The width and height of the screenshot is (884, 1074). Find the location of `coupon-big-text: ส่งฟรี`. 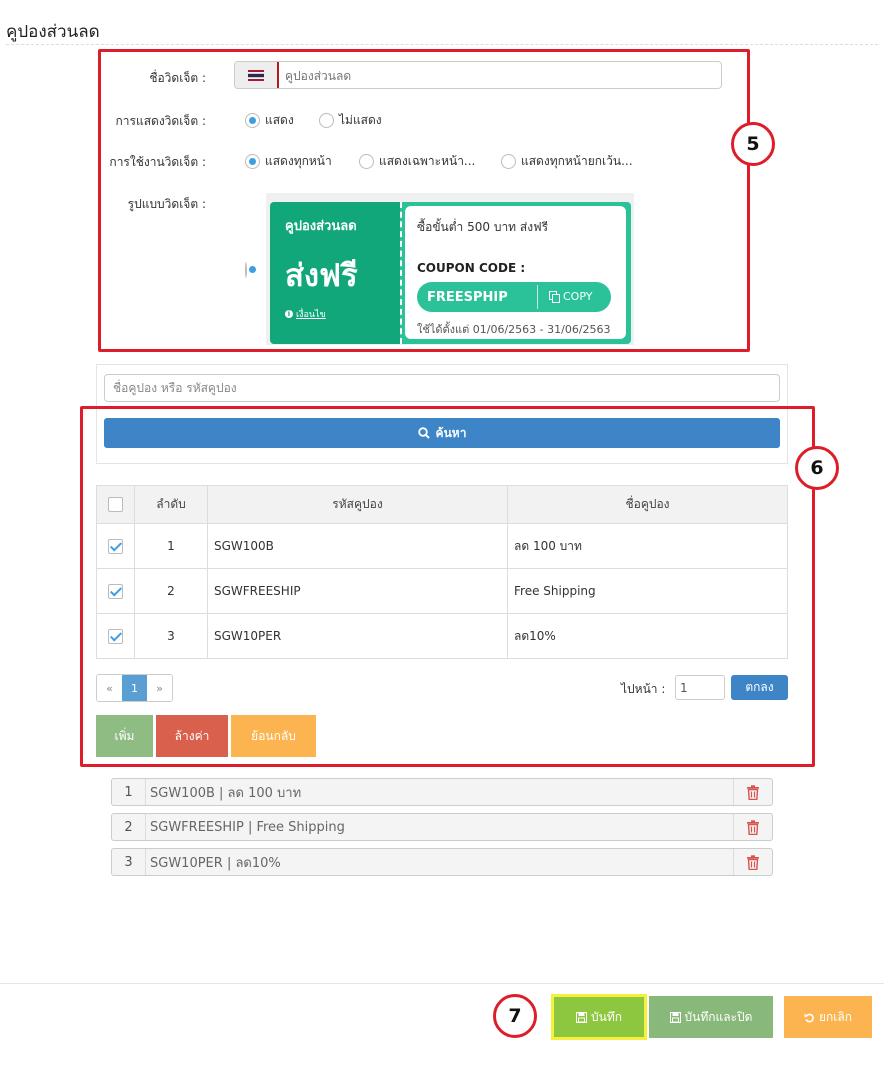

coupon-big-text: ส่งฟรี is located at coordinates (321, 276).